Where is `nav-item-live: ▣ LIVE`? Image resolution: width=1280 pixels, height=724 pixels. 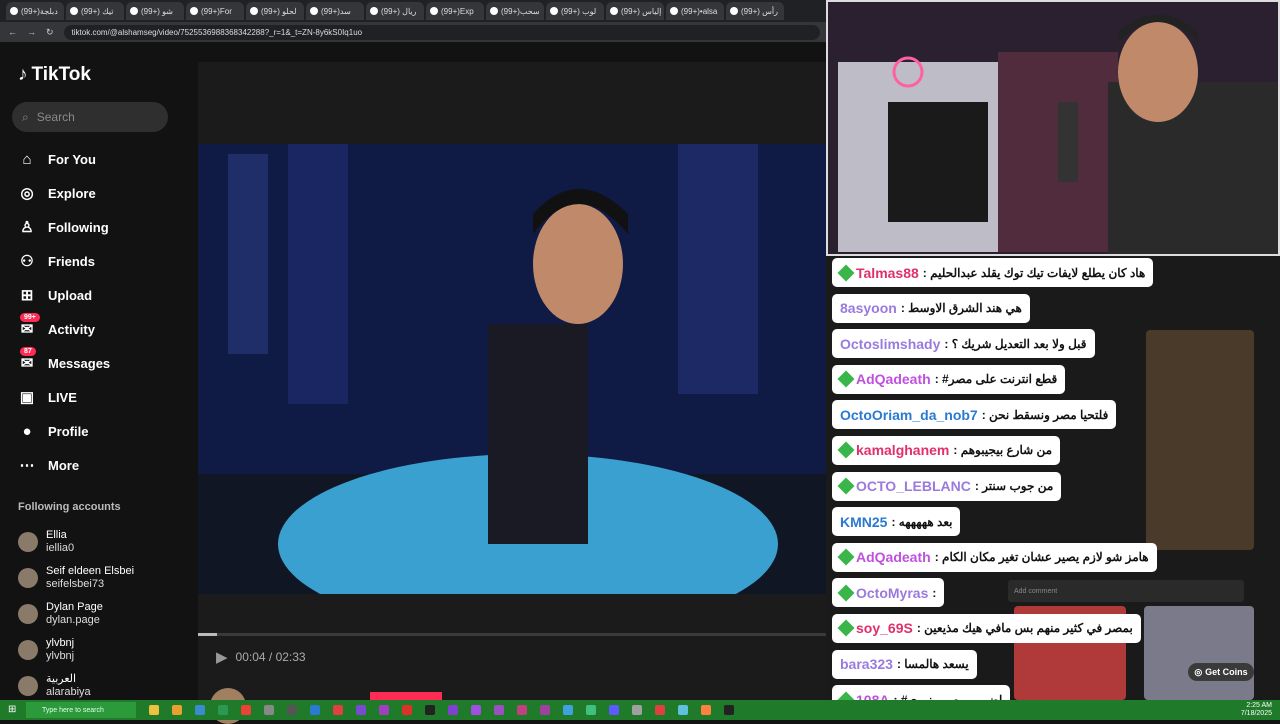 nav-item-live: ▣ LIVE is located at coordinates (103, 397).